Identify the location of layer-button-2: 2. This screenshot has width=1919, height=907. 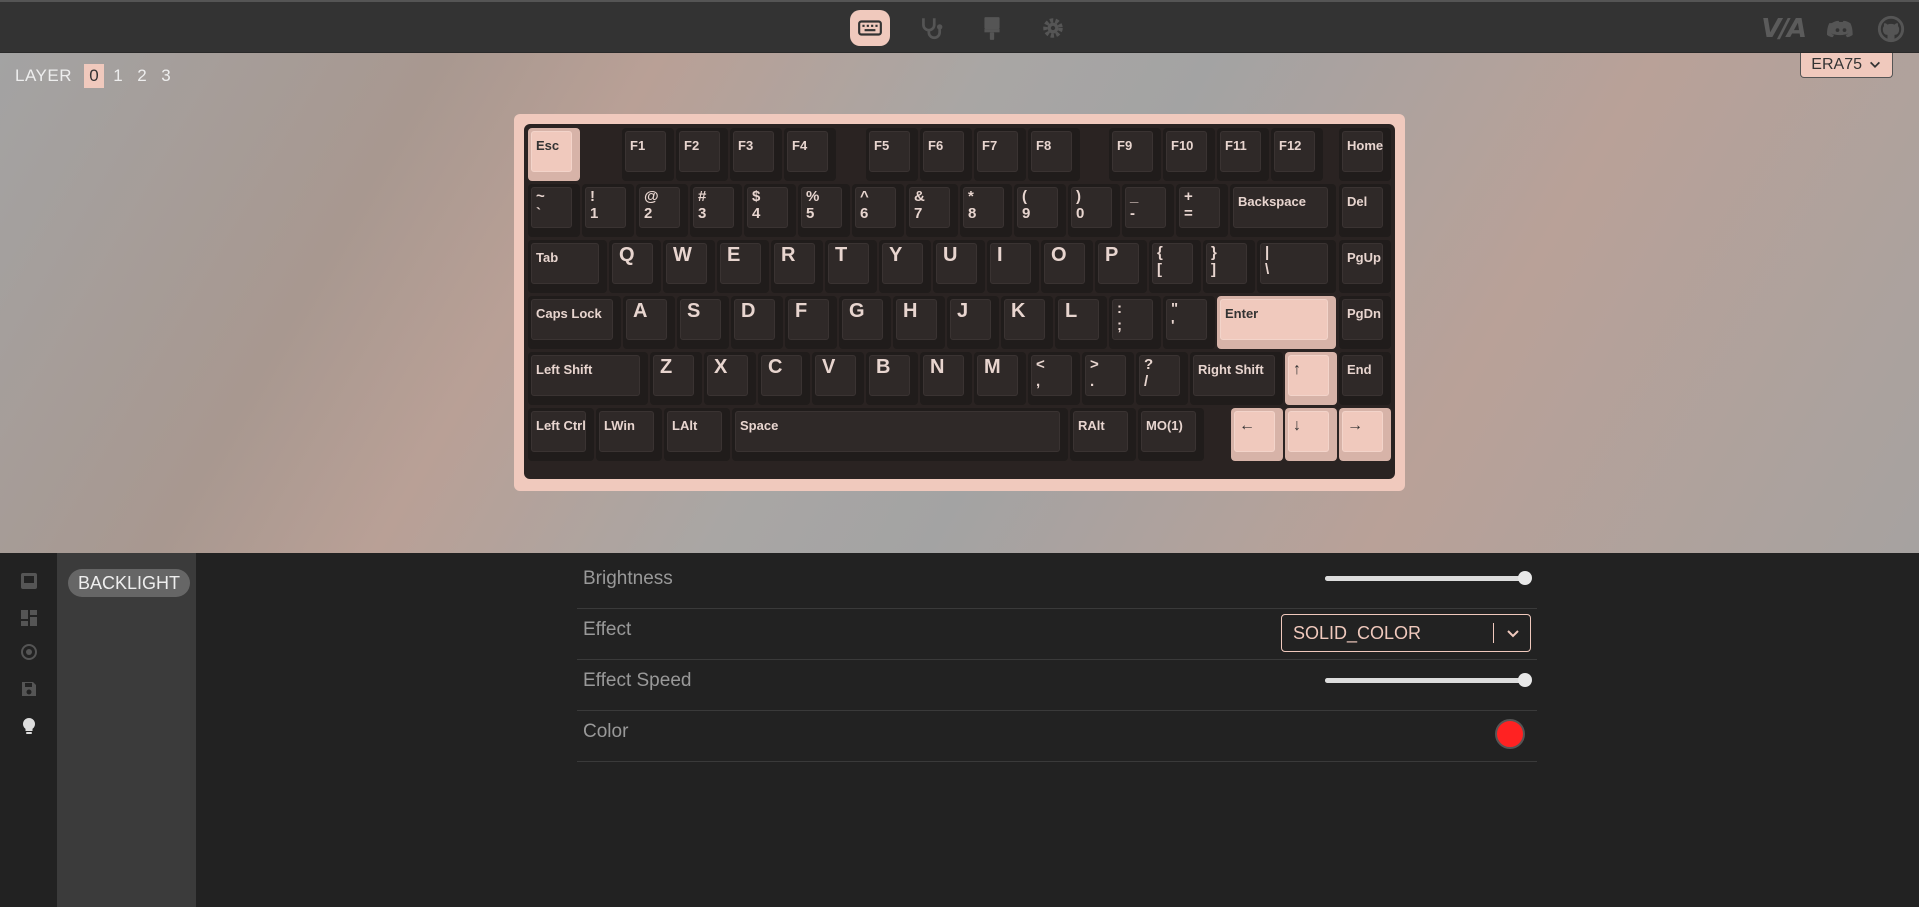
(142, 76).